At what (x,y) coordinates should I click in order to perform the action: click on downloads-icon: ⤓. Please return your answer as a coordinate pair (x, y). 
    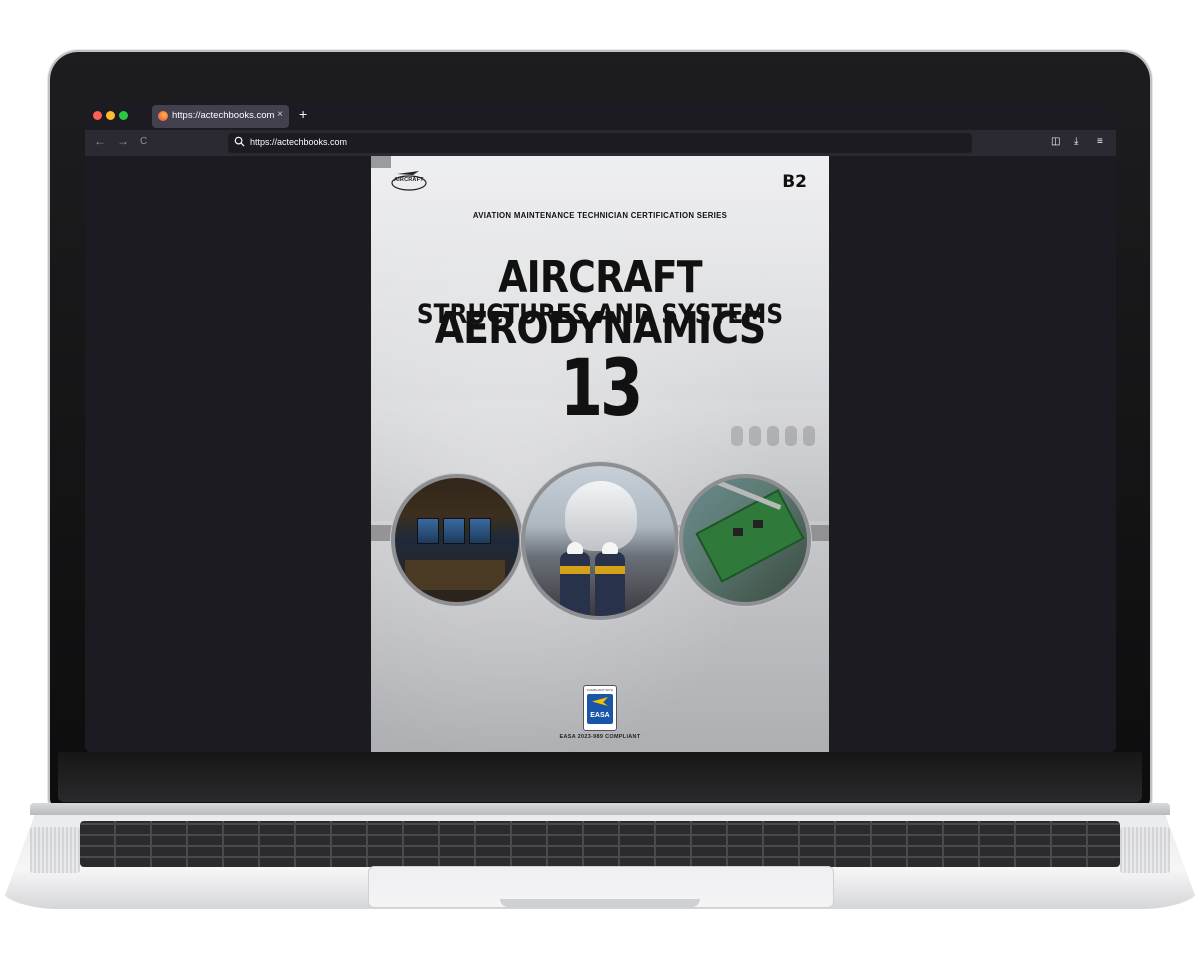
    Looking at the image, I should click on (1076, 141).